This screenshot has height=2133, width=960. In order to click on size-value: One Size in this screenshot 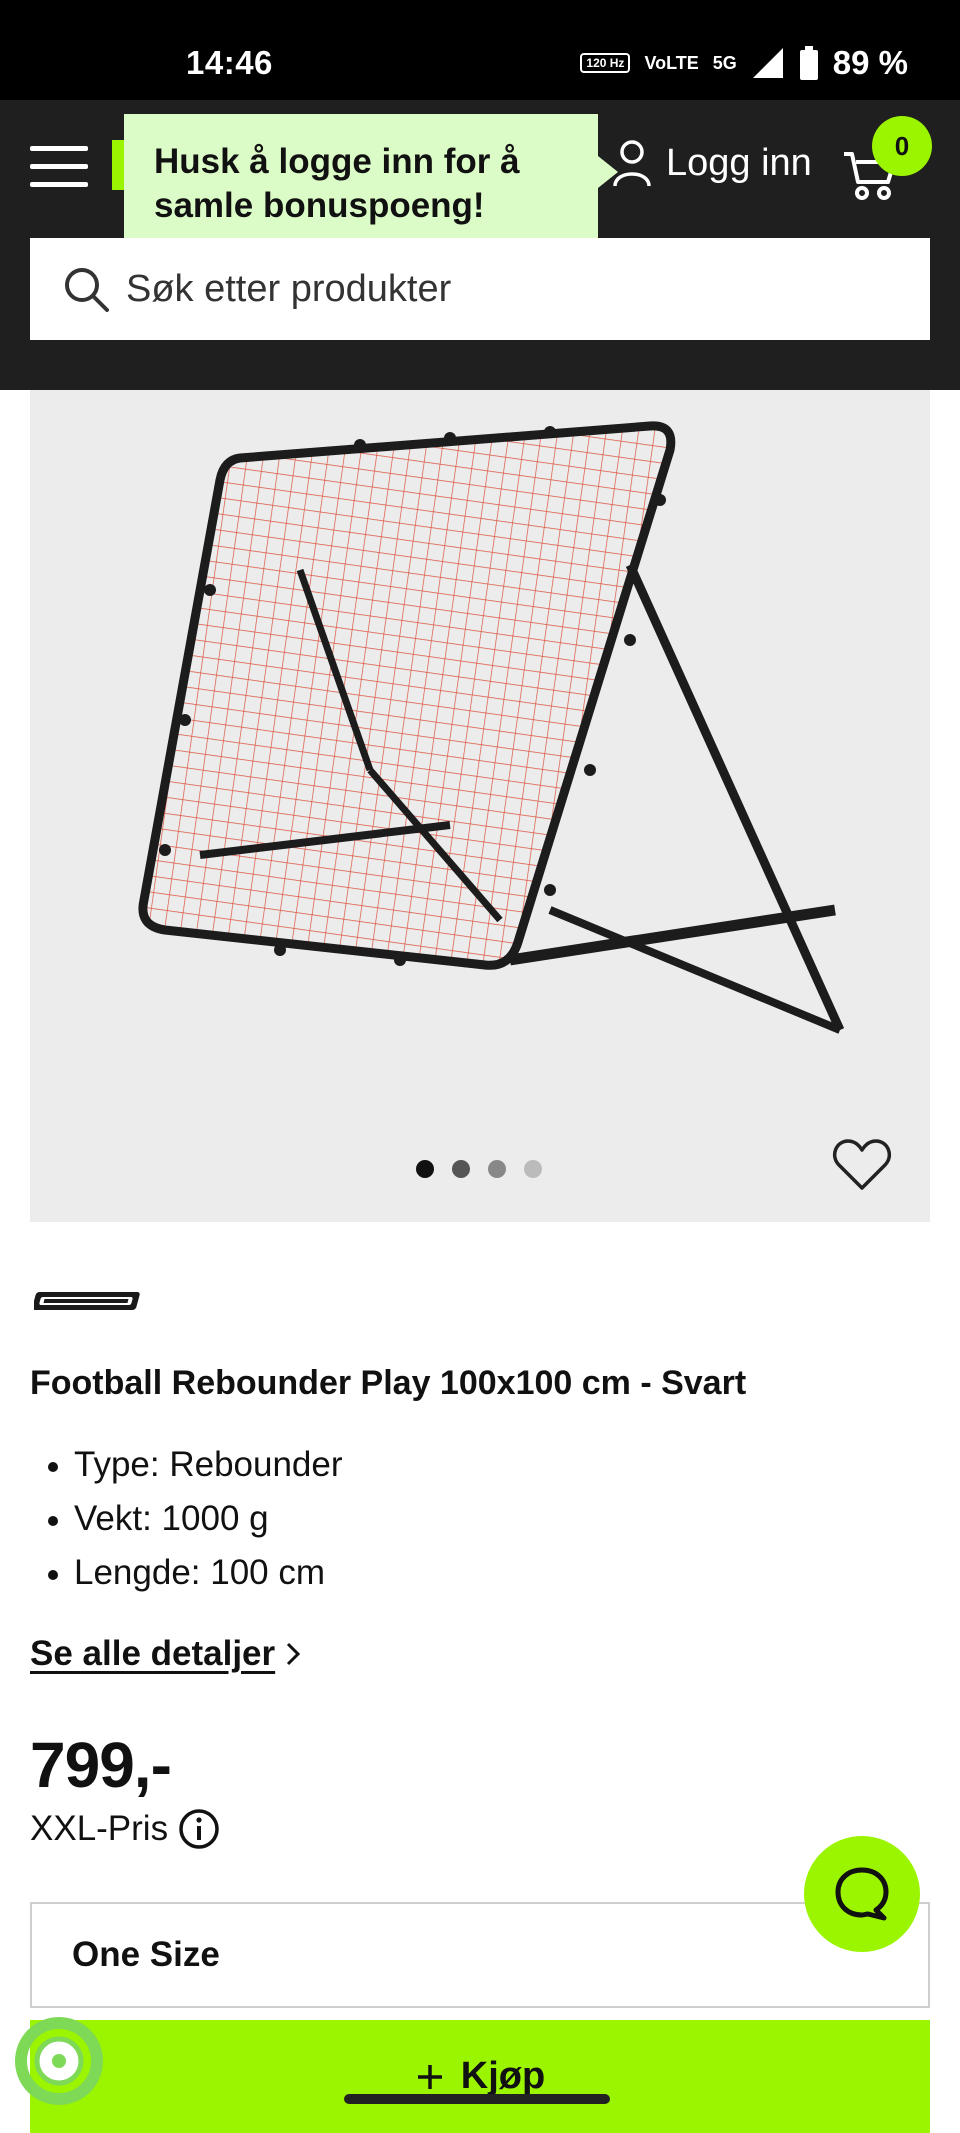, I will do `click(146, 1954)`.